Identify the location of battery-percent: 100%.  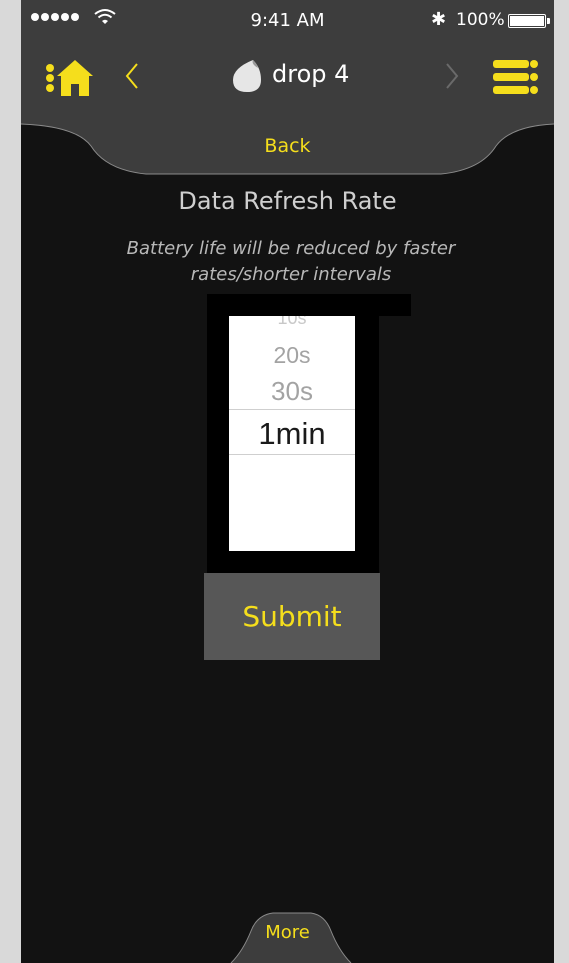
(480, 20).